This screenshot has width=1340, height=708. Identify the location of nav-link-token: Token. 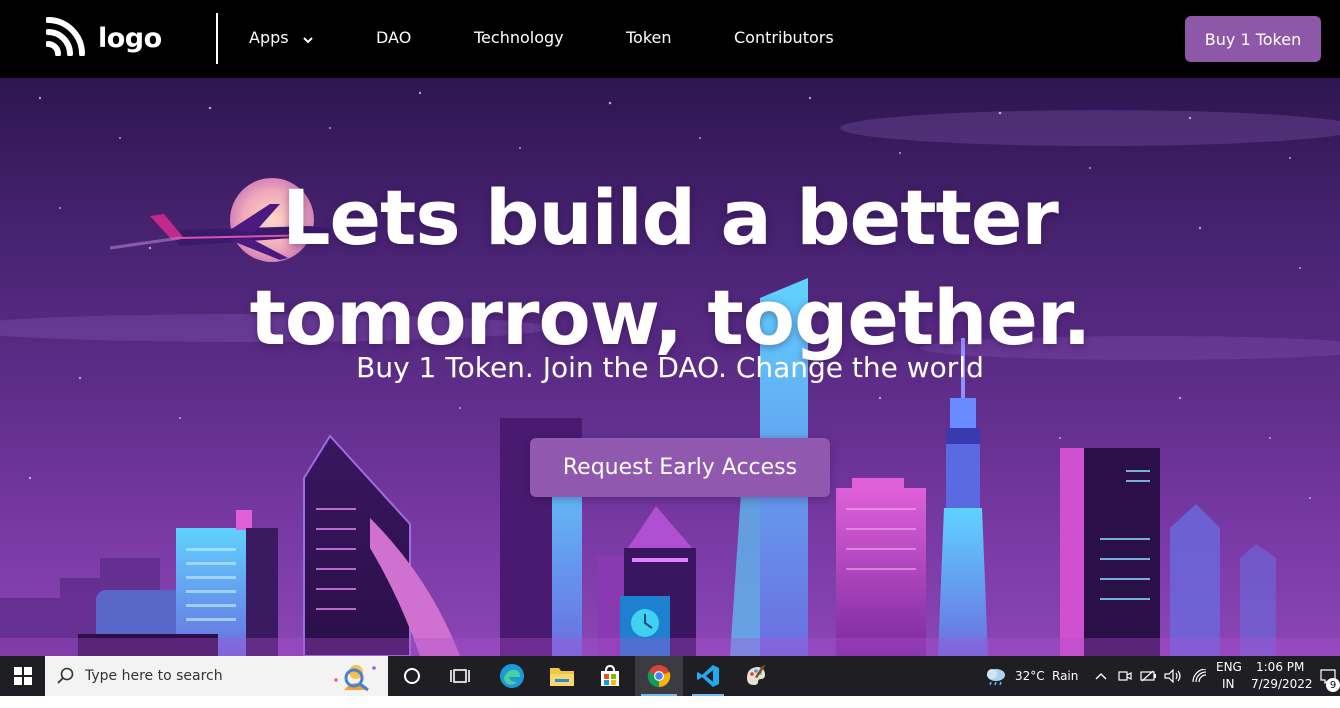
(649, 37).